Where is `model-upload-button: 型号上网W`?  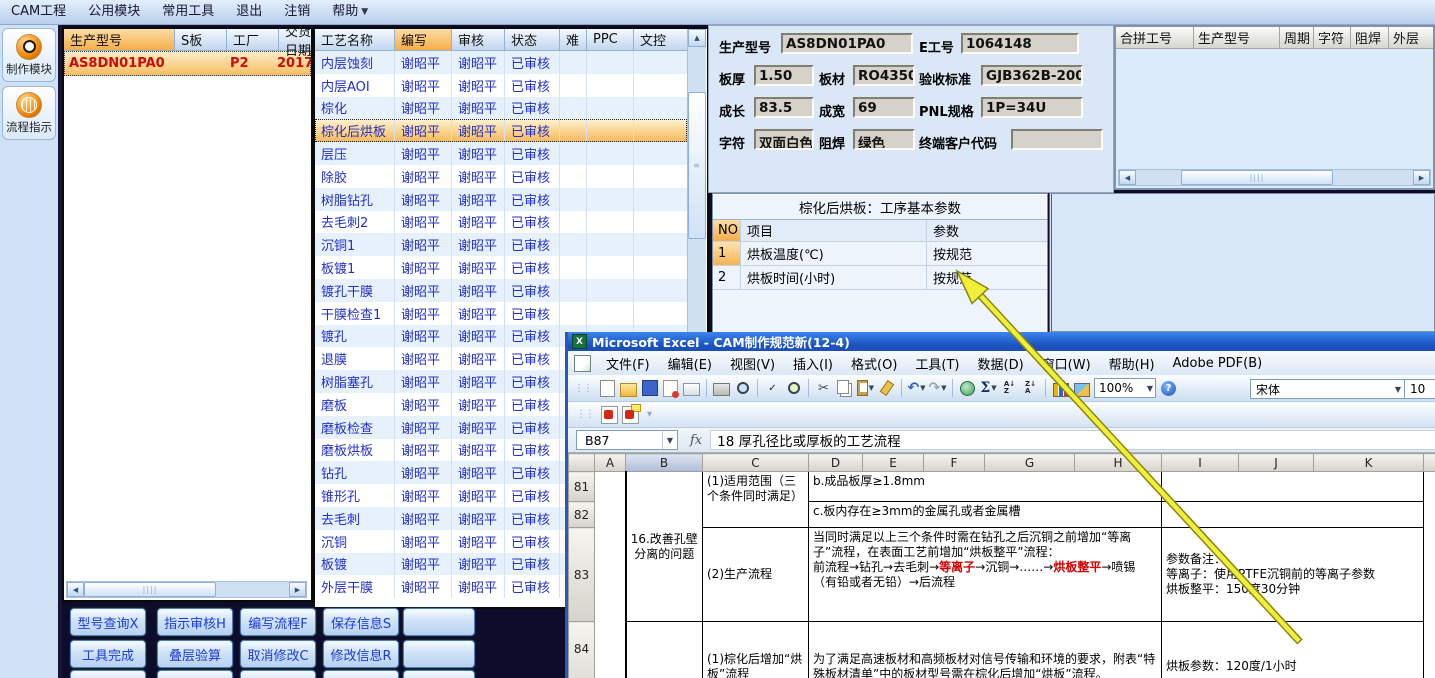
model-upload-button: 型号上网W is located at coordinates (361, 674).